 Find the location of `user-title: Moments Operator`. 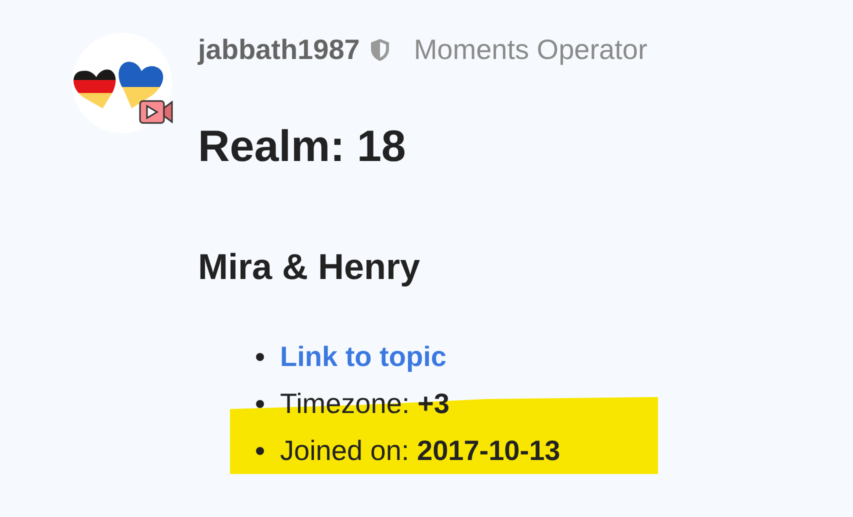

user-title: Moments Operator is located at coordinates (531, 50).